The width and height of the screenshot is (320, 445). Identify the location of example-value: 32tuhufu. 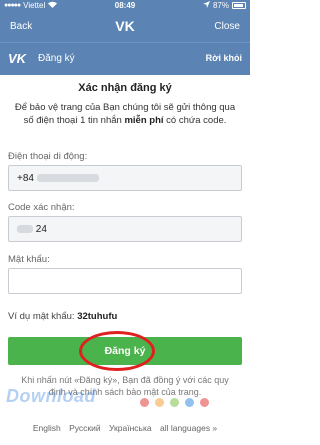
(97, 316).